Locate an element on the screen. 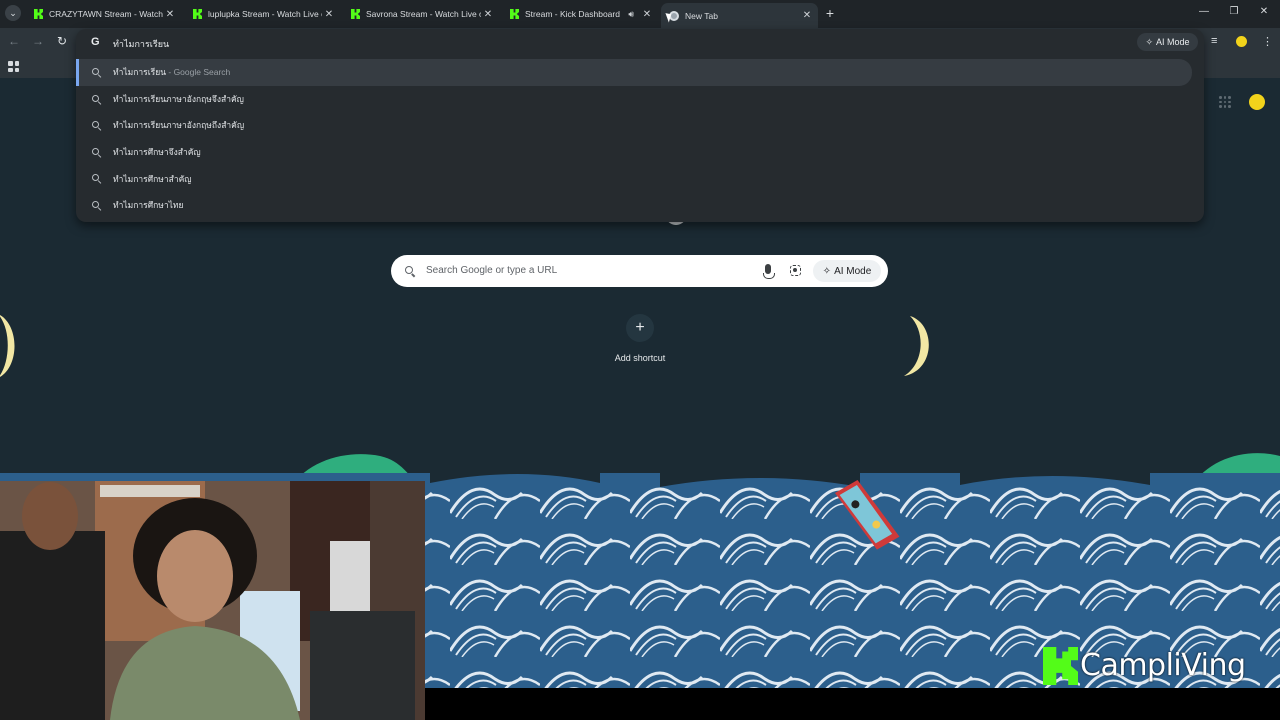 This screenshot has width=1280, height=720. suggestion-text: ทำไมการศึกษาจึงสำคัญ is located at coordinates (157, 152).